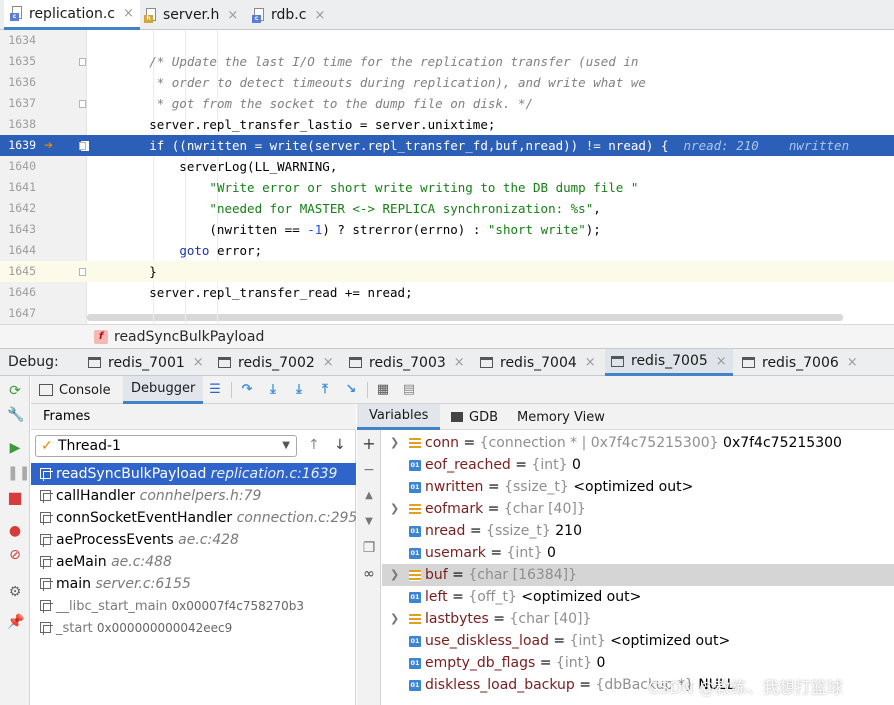 The image size is (894, 705). Describe the element at coordinates (193, 496) in the screenshot. I see `stack-frame: callHandler connhelpers.h:79` at that location.